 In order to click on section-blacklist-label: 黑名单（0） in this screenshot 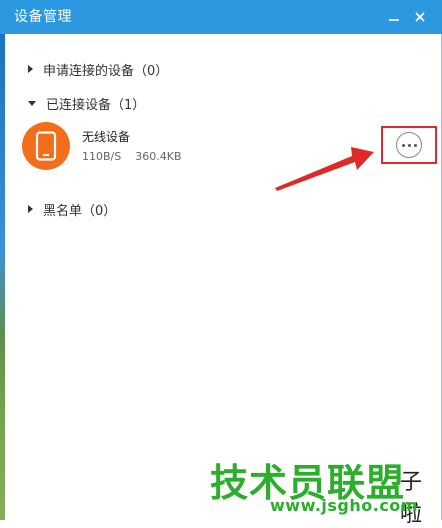, I will do `click(80, 211)`.